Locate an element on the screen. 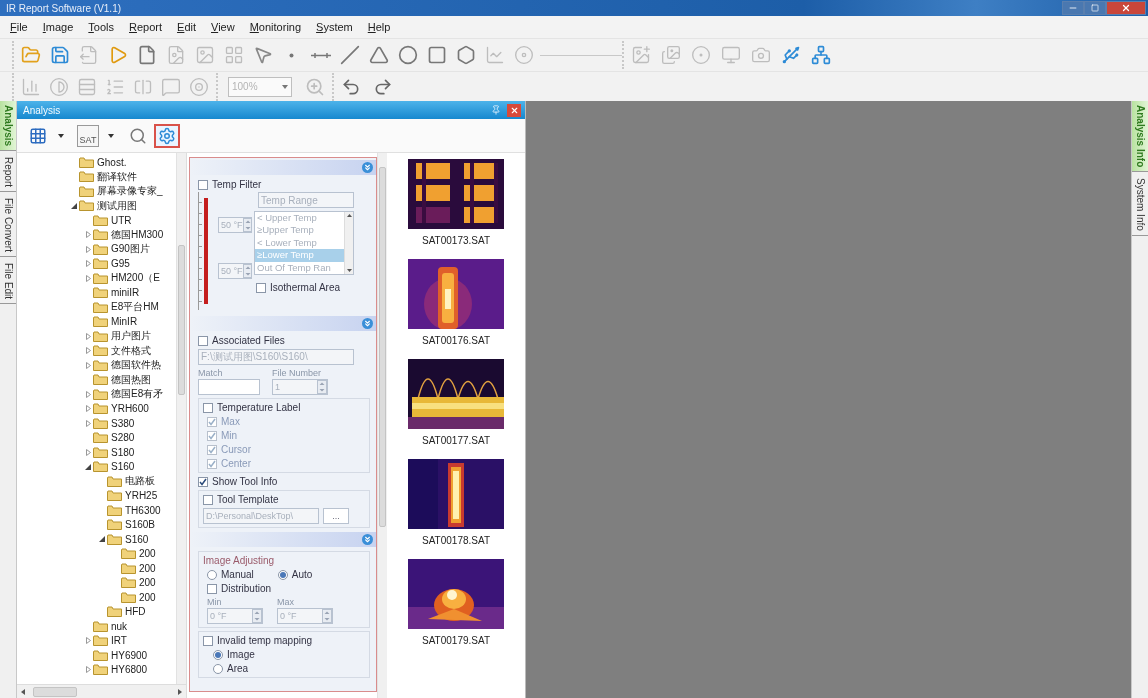 This screenshot has height=698, width=1148. tree-item: 屏幕录像专家_ is located at coordinates (96, 191).